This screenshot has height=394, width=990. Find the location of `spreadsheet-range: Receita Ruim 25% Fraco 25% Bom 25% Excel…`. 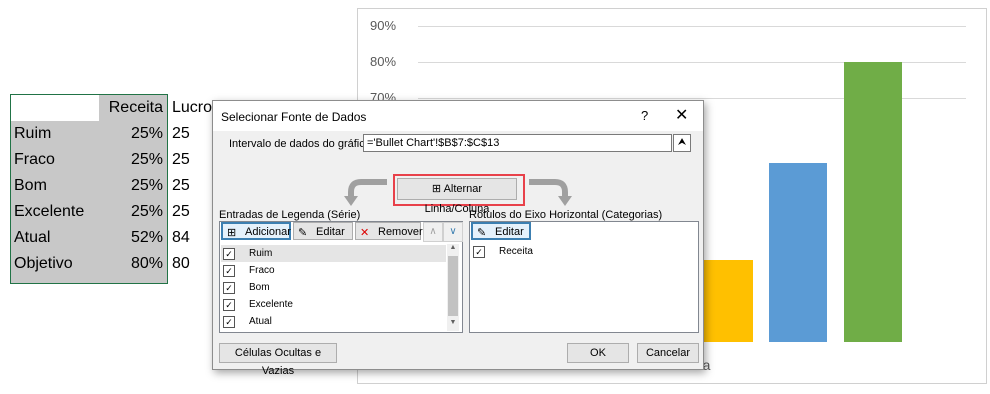

spreadsheet-range: Receita Ruim 25% Fraco 25% Bom 25% Excel… is located at coordinates (89, 189).